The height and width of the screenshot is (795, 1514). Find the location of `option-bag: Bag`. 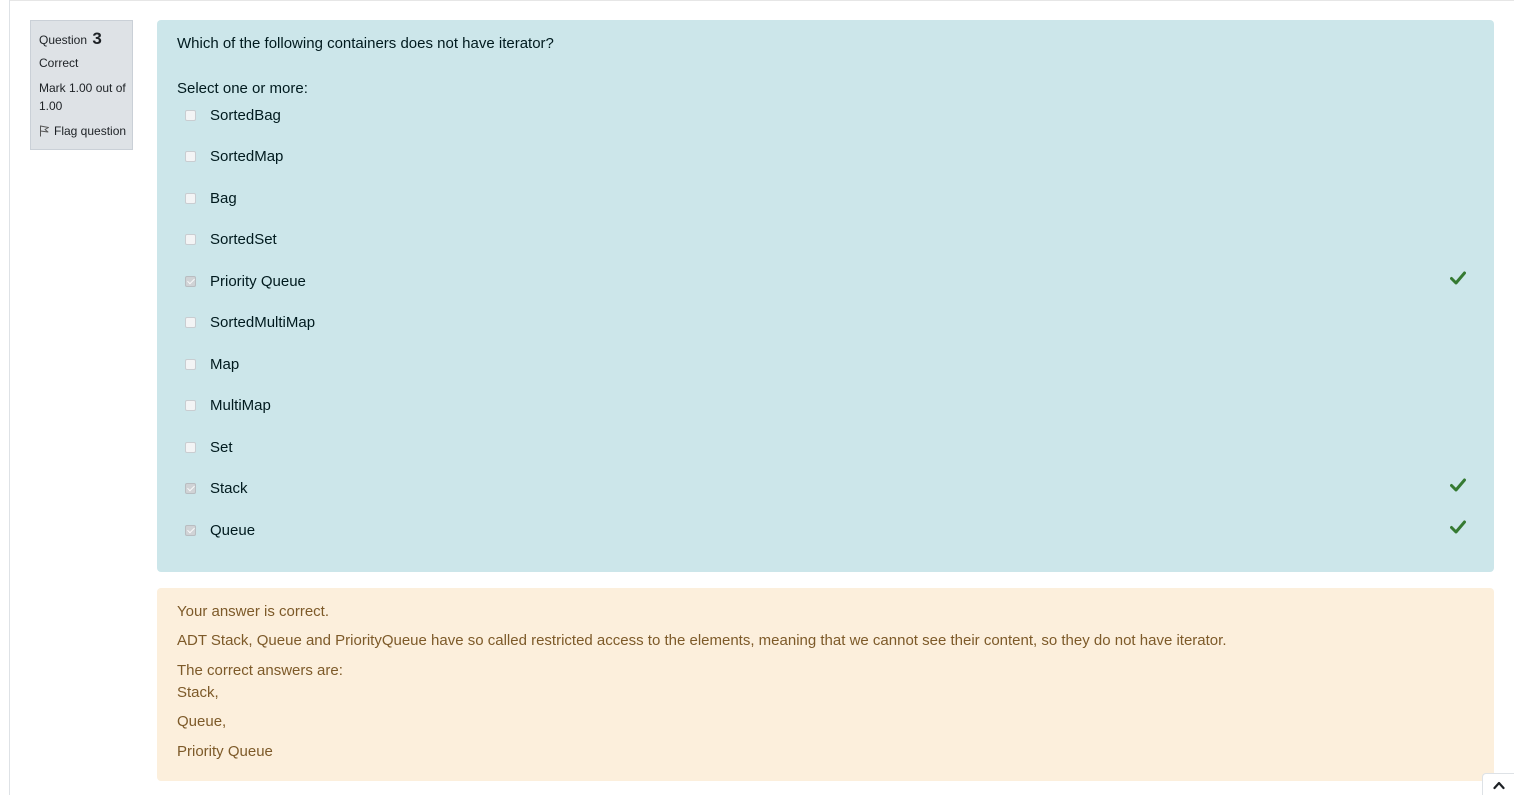

option-bag: Bag is located at coordinates (211, 198).